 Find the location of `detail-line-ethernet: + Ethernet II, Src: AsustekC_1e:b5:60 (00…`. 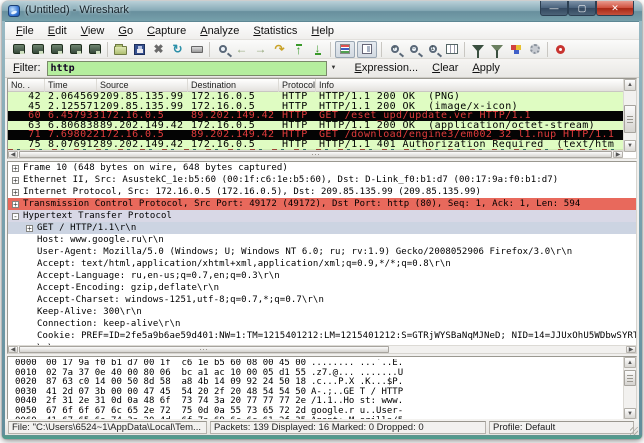

detail-line-ethernet: + Ethernet II, Src: AsustekC_1e:b5:60 (00… is located at coordinates (322, 180).